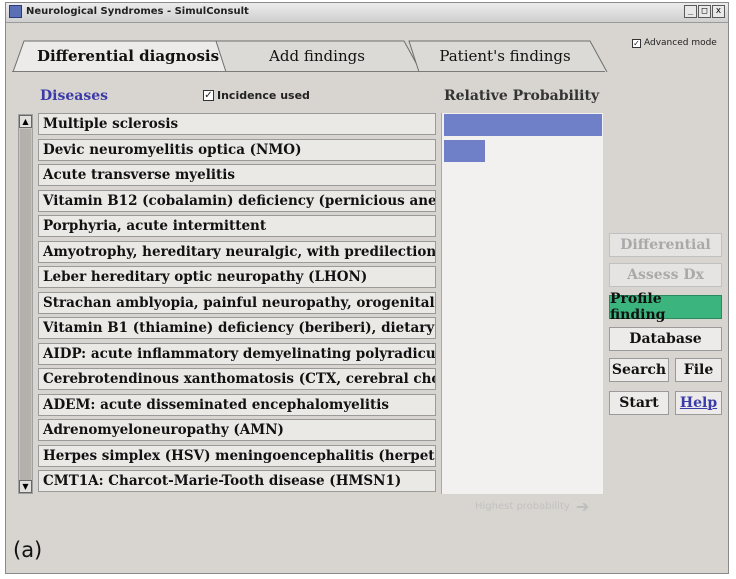 This screenshot has height=579, width=736. I want to click on disease-row: Acute transverse myelitis, so click(237, 175).